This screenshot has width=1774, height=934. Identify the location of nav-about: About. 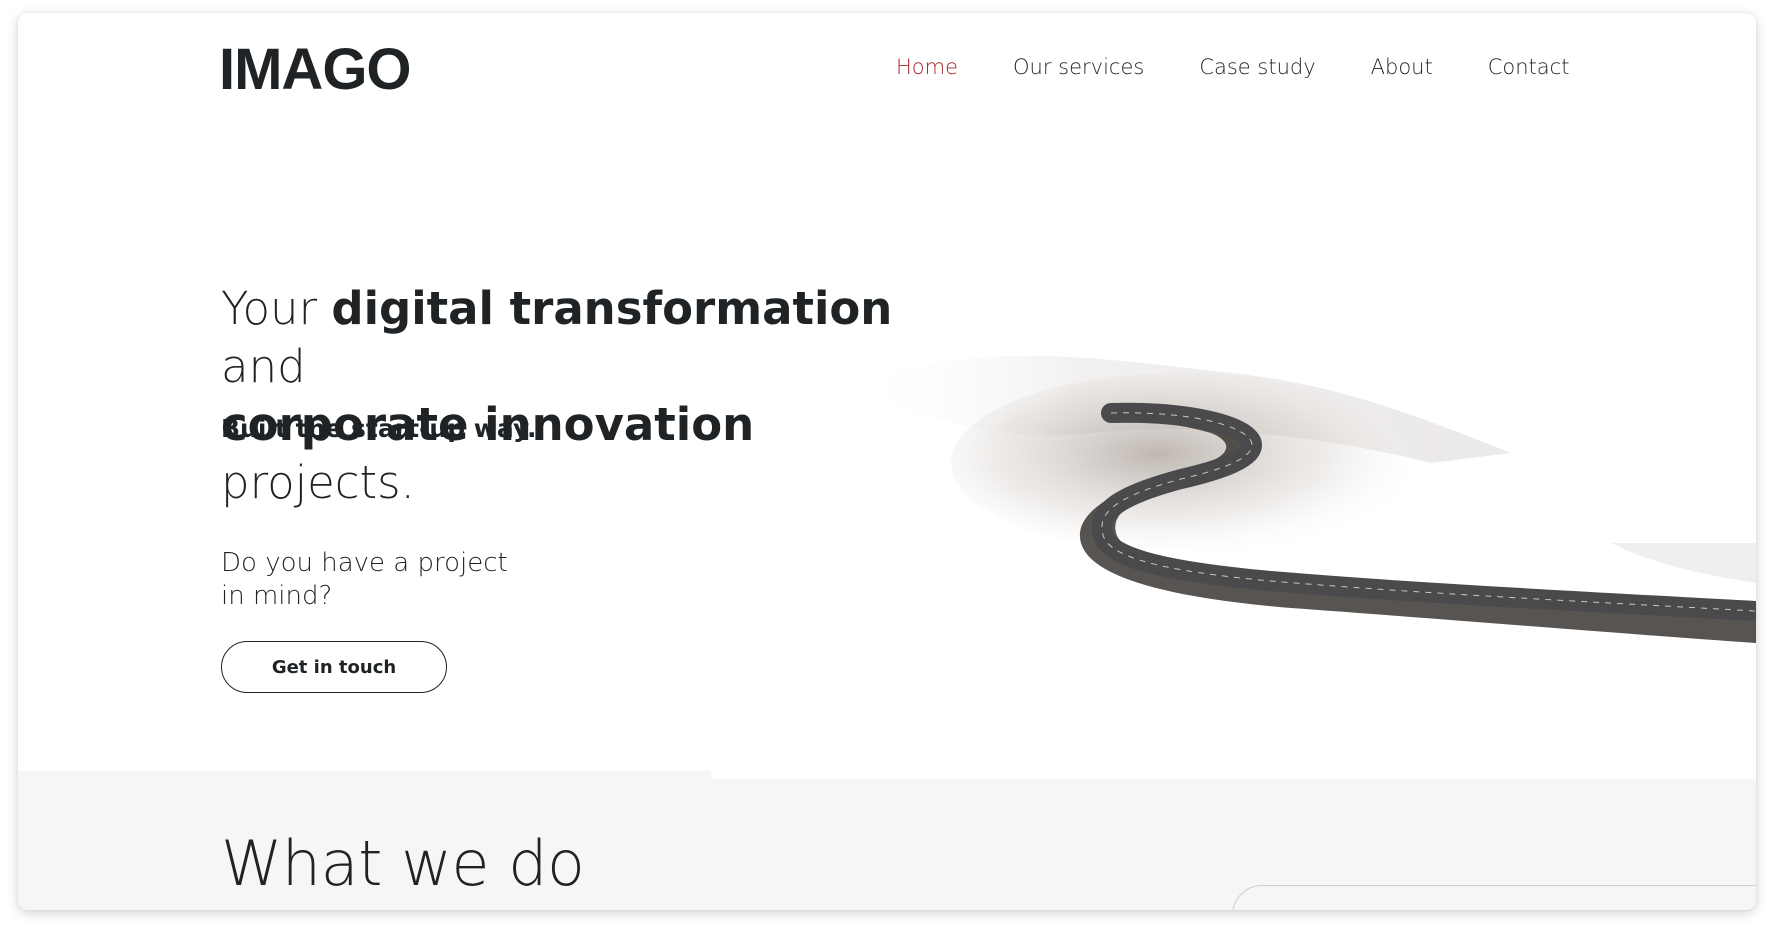
(1402, 67).